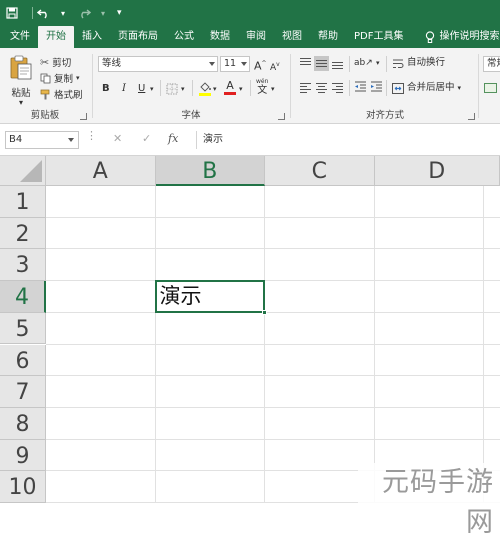 Image resolution: width=500 pixels, height=543 pixels. Describe the element at coordinates (23, 329) in the screenshot. I see `row-header-5: 5` at that location.